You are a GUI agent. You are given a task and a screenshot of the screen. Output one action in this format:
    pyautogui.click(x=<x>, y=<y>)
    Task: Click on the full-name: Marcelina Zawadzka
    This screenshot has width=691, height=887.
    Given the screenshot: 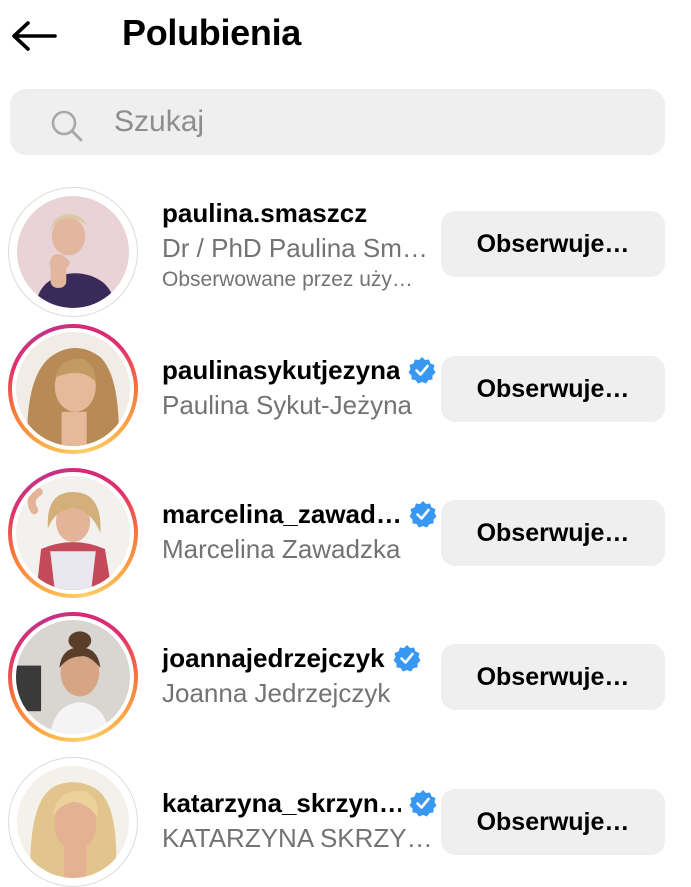 What is the action you would take?
    pyautogui.click(x=281, y=549)
    